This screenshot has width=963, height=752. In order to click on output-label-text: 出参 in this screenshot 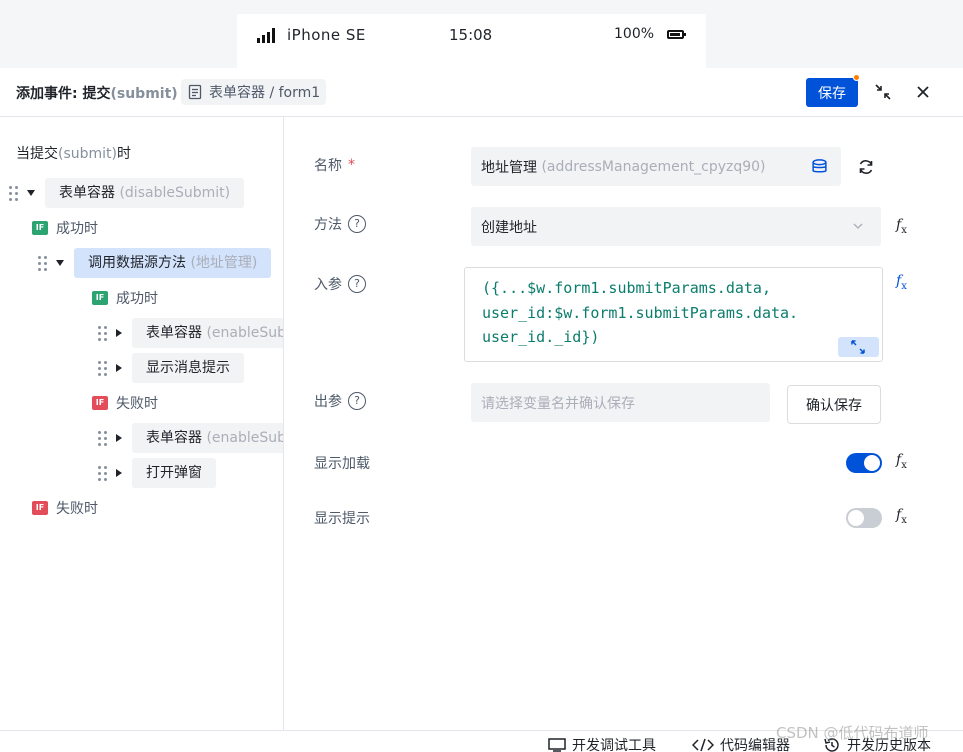, I will do `click(328, 402)`.